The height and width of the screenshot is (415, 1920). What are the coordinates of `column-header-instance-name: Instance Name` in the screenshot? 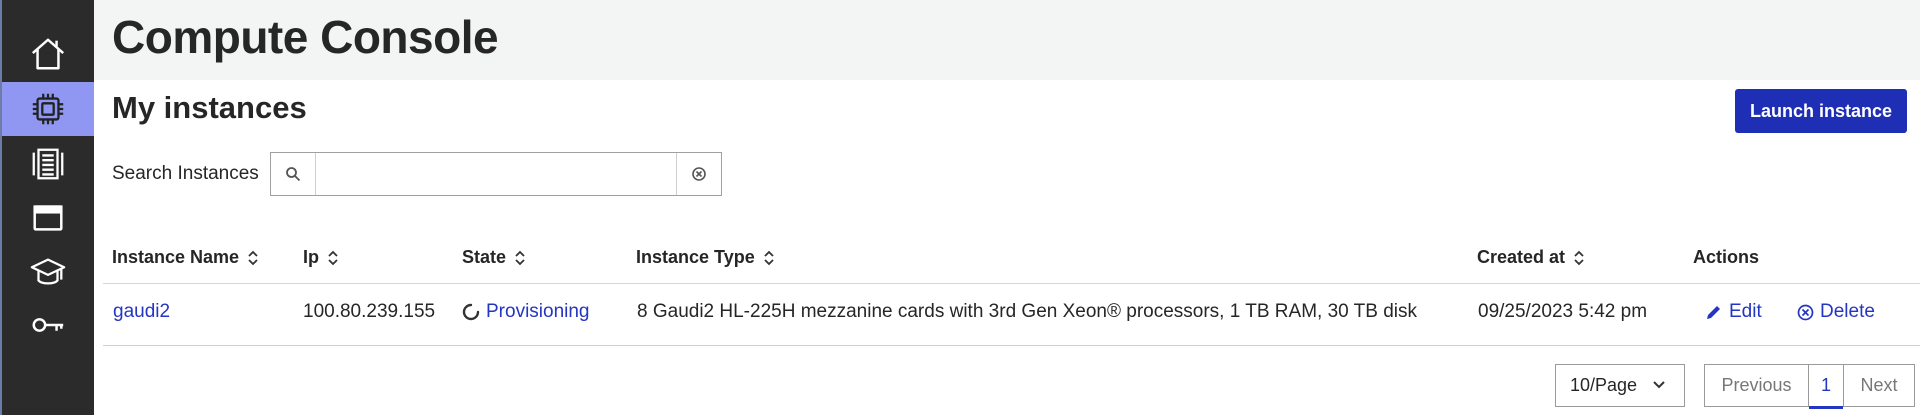 It's located at (185, 257).